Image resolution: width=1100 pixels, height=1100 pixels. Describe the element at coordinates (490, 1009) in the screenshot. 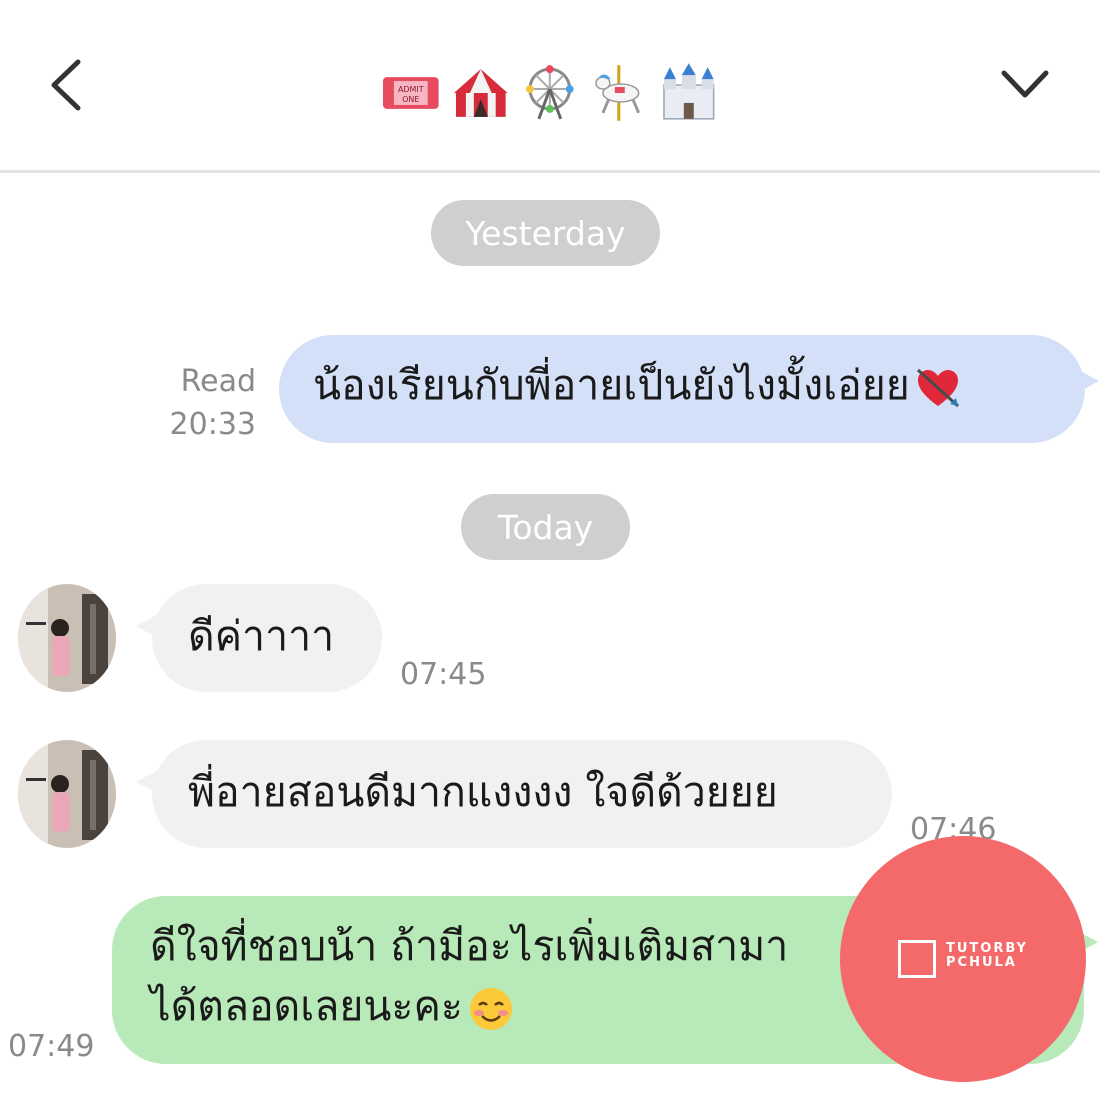

I see `smiling-face-icon` at that location.